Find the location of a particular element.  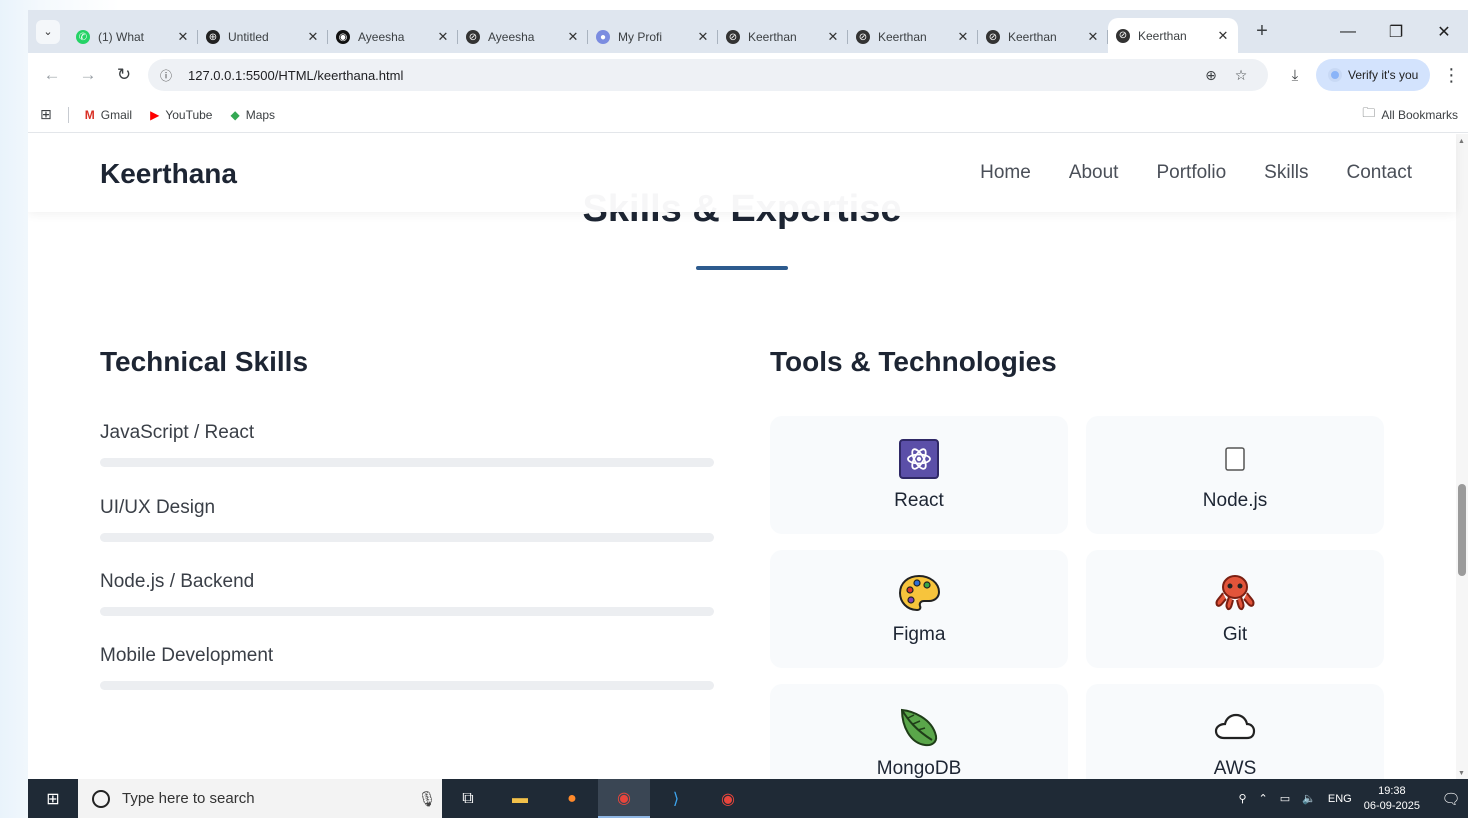

site-info-icon: ⓘ is located at coordinates (169, 75).